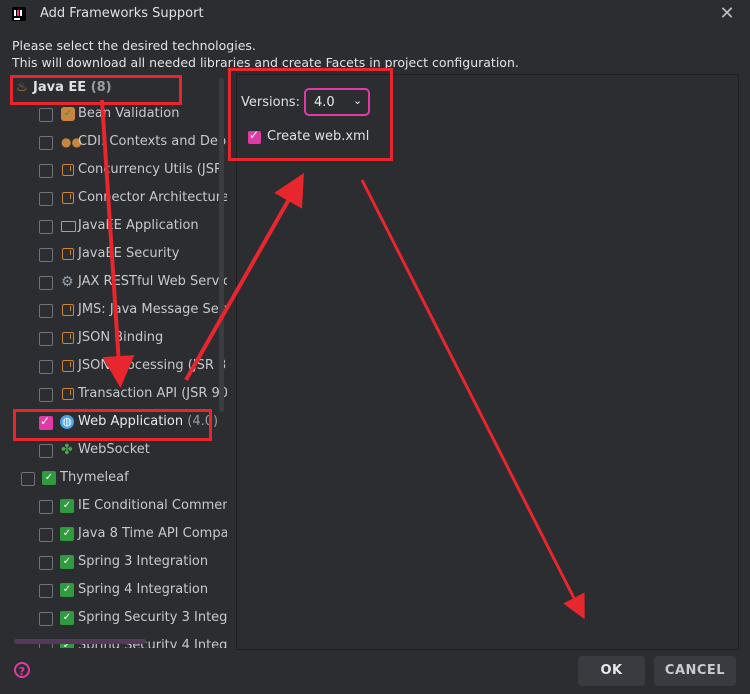 The image size is (750, 694). Describe the element at coordinates (118, 367) in the screenshot. I see `tree-item-json-processing: JSON Processing (JSR 353` at that location.